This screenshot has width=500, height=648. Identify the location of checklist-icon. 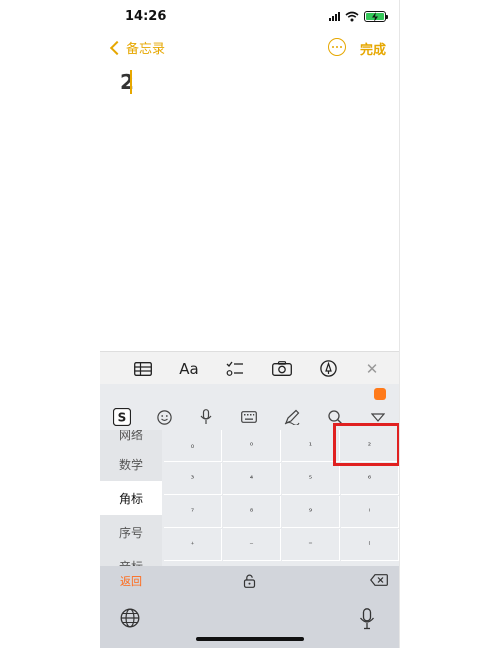
(235, 368).